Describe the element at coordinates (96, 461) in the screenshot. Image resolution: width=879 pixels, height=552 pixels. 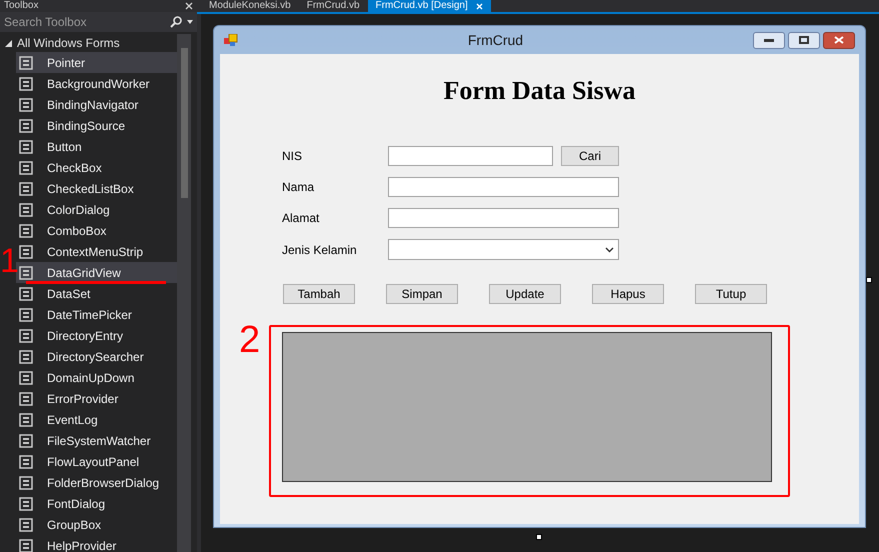
I see `toolbox-item: FlowLayoutPanel` at that location.